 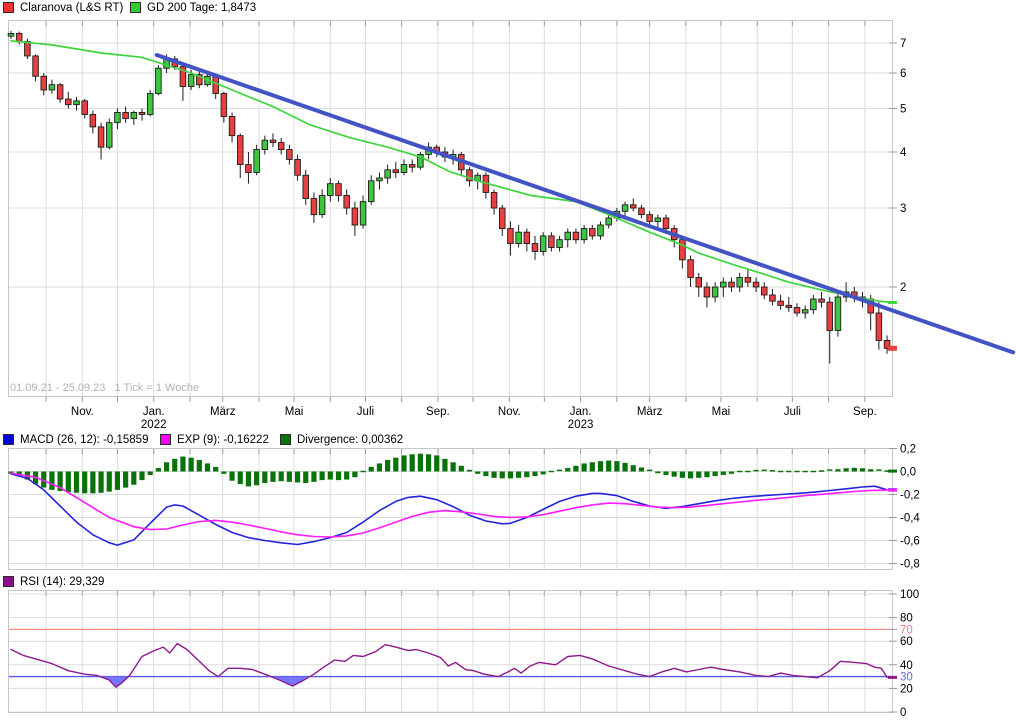 I want to click on rsi-series-label: RSI (14): 29,329, so click(x=62, y=581).